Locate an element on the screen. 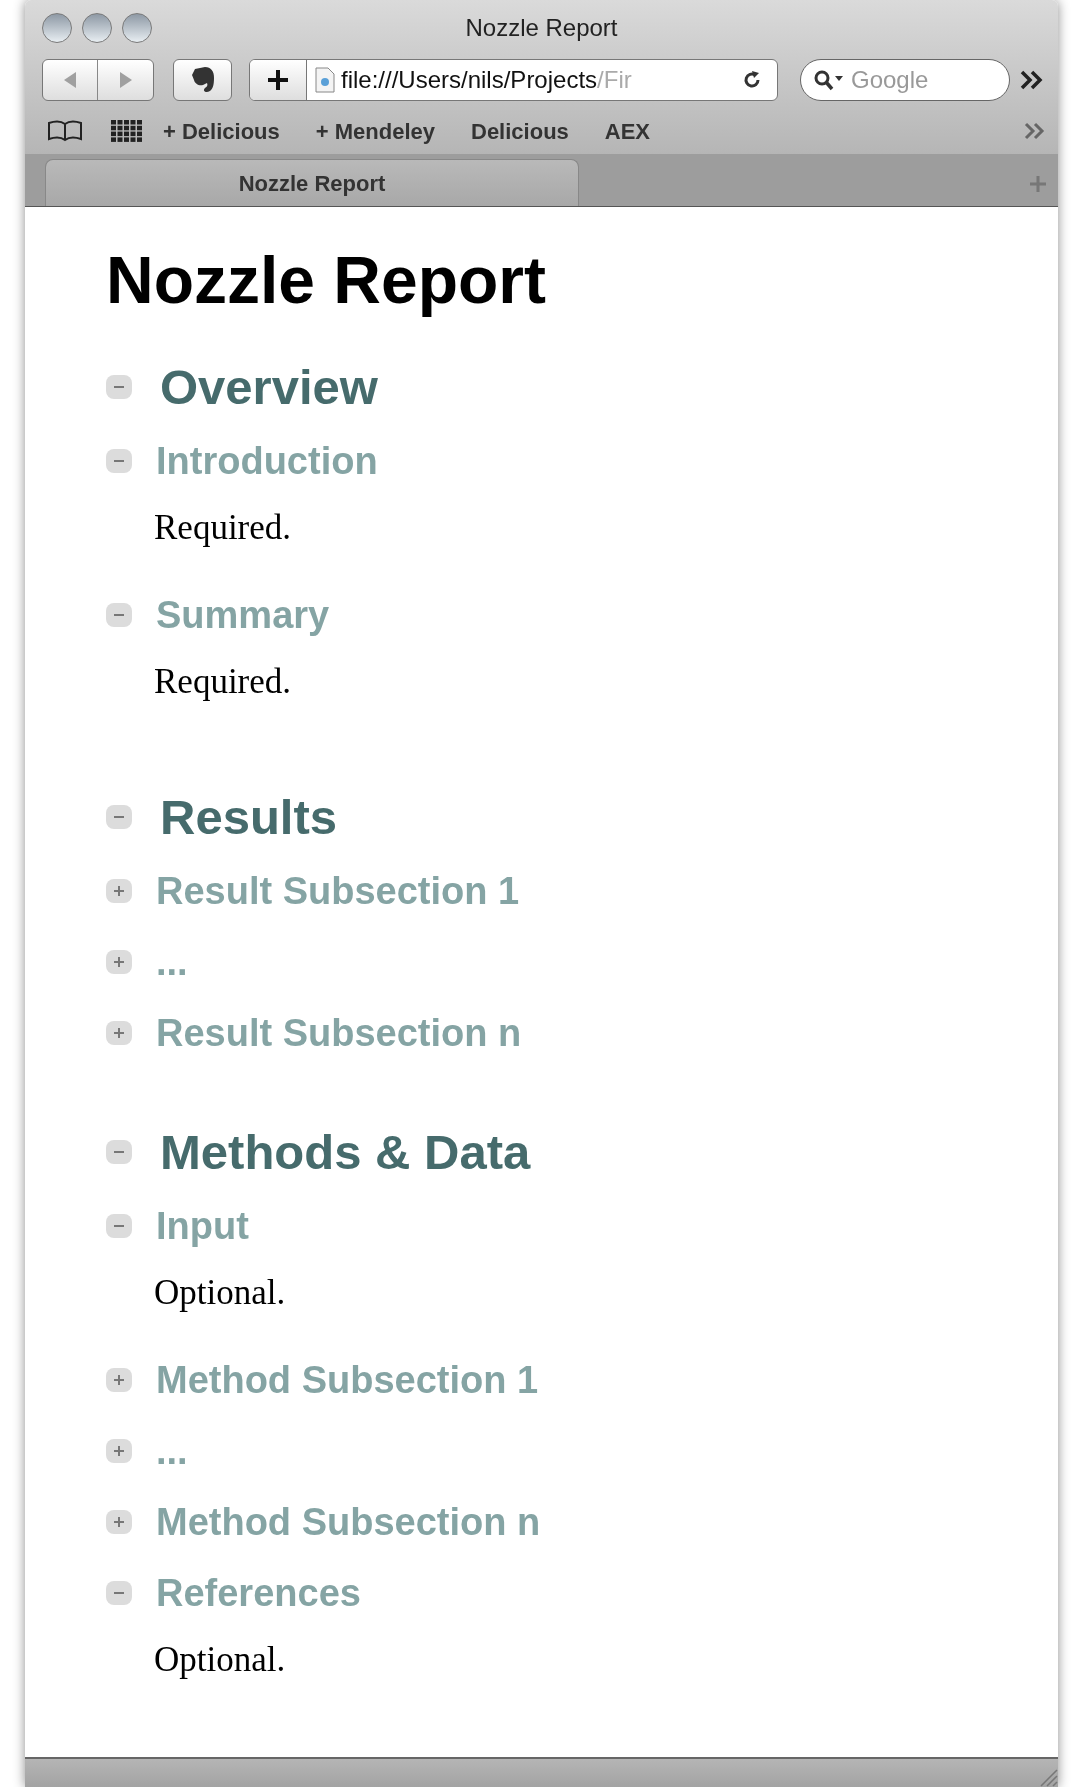  right-triangle-icon is located at coordinates (125, 80).